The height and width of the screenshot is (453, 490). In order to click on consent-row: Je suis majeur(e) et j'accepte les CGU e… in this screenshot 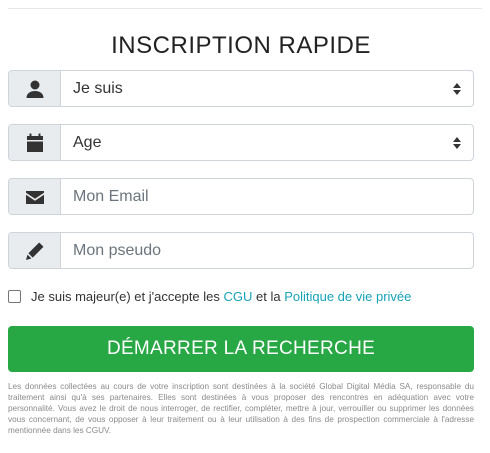, I will do `click(209, 296)`.